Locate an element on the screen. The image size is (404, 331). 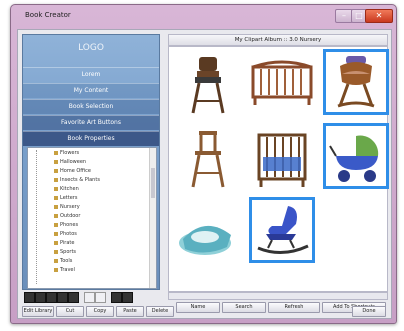
clipart-high-chair is located at coordinates (208, 84).